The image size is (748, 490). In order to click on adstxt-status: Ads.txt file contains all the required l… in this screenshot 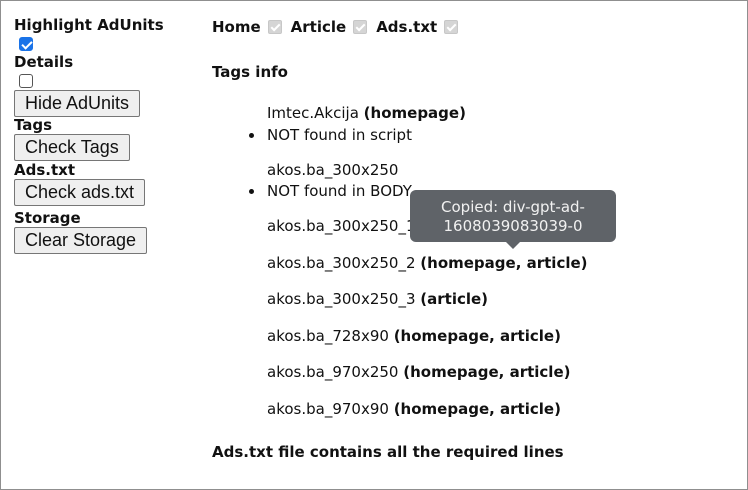, I will do `click(388, 452)`.